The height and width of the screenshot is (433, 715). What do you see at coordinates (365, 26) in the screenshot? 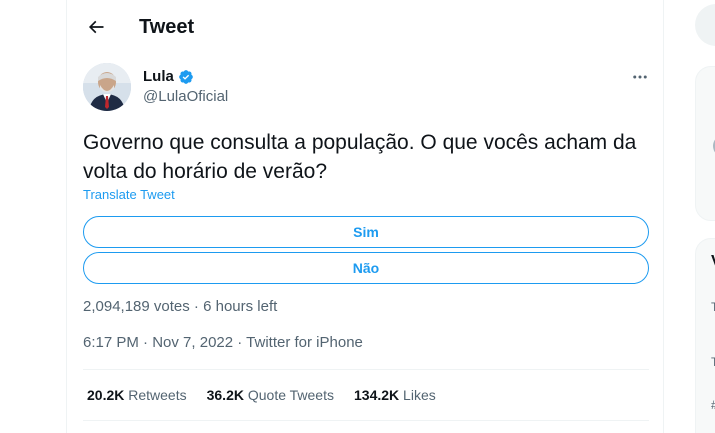
I see `page-header: Tweet` at bounding box center [365, 26].